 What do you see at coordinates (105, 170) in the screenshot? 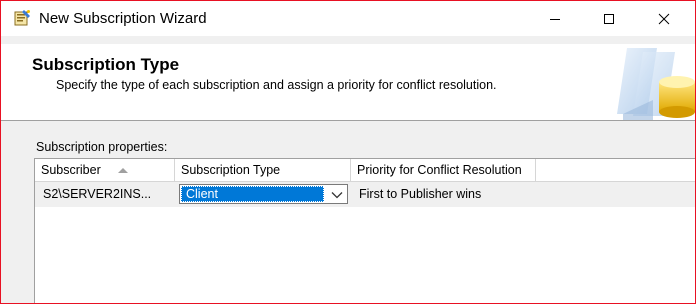
I see `column-header-subscriber: Subscriber` at bounding box center [105, 170].